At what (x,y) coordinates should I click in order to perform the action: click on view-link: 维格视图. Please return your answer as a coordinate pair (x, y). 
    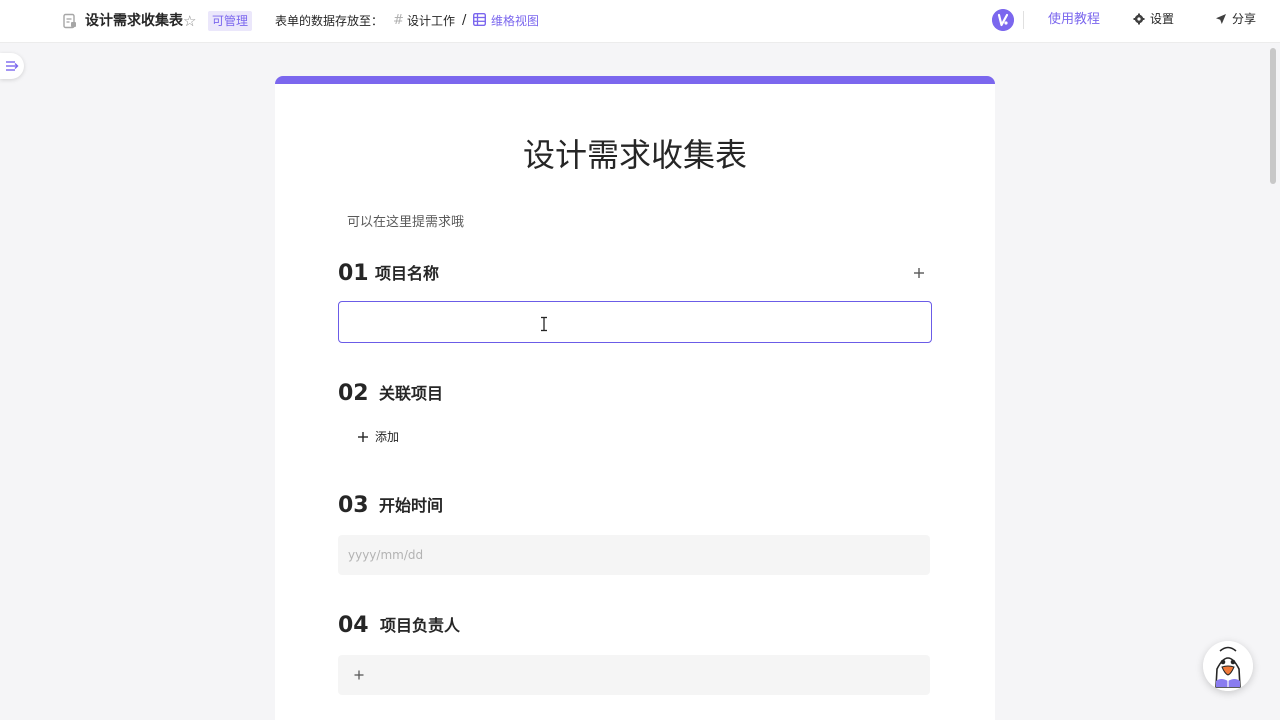
    Looking at the image, I should click on (515, 21).